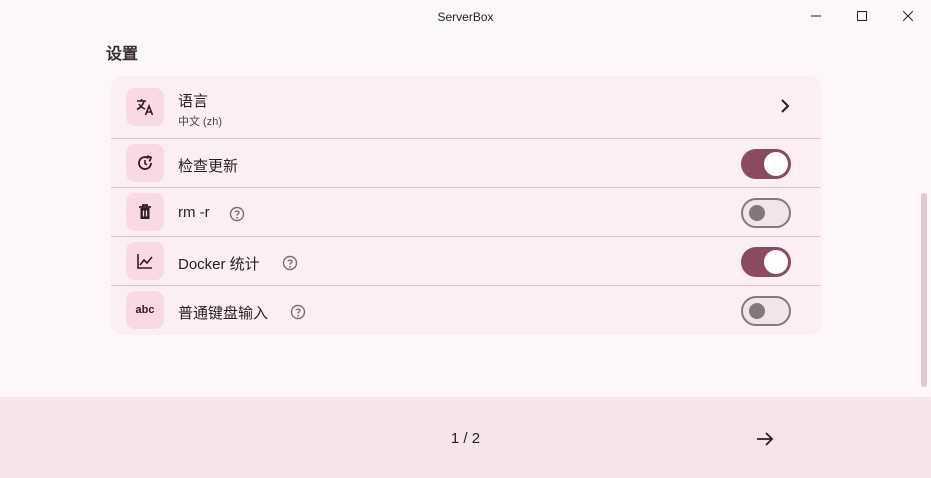 The width and height of the screenshot is (931, 478). I want to click on maximize-button, so click(862, 16).